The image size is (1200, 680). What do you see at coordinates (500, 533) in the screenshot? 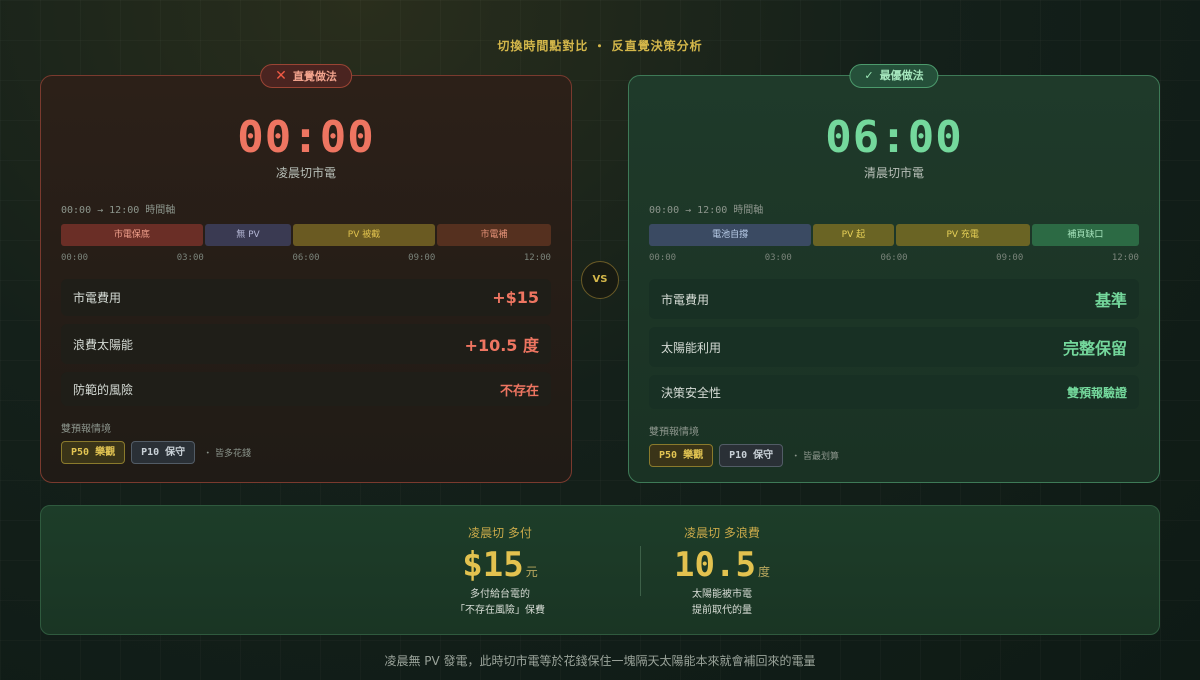
I see `summary-heading: 凌晨切 多付` at bounding box center [500, 533].